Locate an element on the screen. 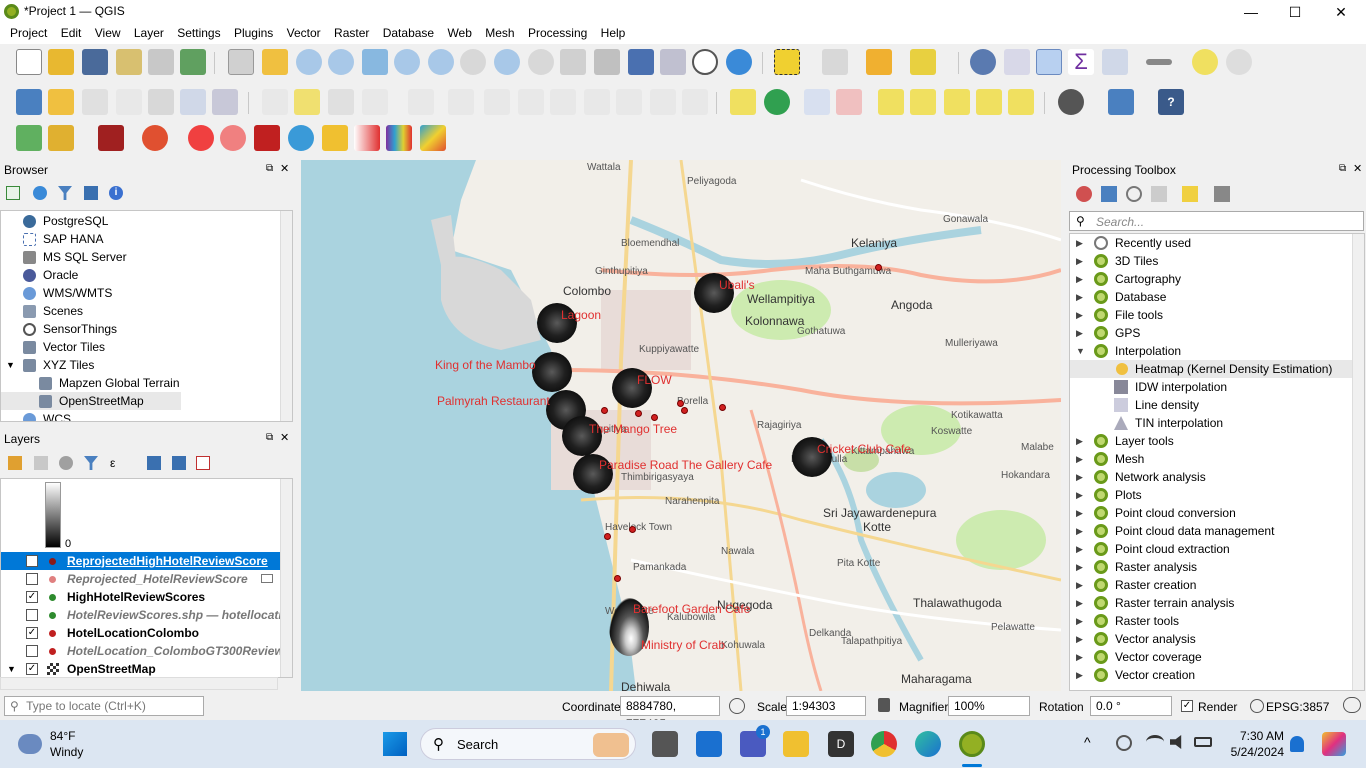 Image resolution: width=1366 pixels, height=768 pixels. layer-visibility-checkbox is located at coordinates (32, 579).